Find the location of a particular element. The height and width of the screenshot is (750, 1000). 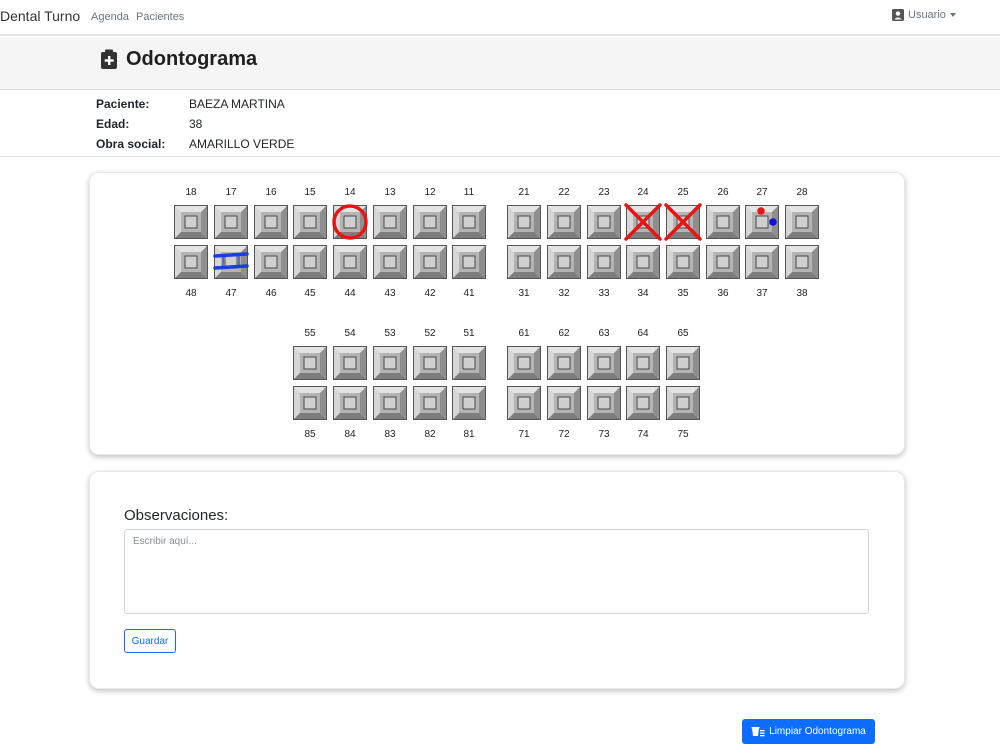

page-title: Odontograma is located at coordinates (192, 59).